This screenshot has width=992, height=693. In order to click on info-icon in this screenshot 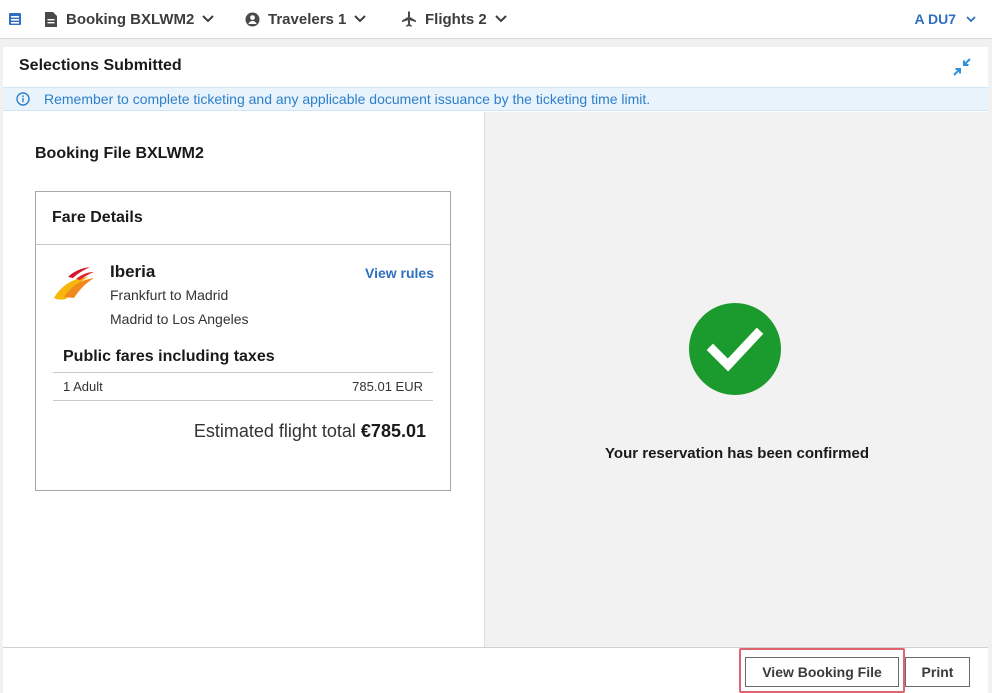, I will do `click(23, 99)`.